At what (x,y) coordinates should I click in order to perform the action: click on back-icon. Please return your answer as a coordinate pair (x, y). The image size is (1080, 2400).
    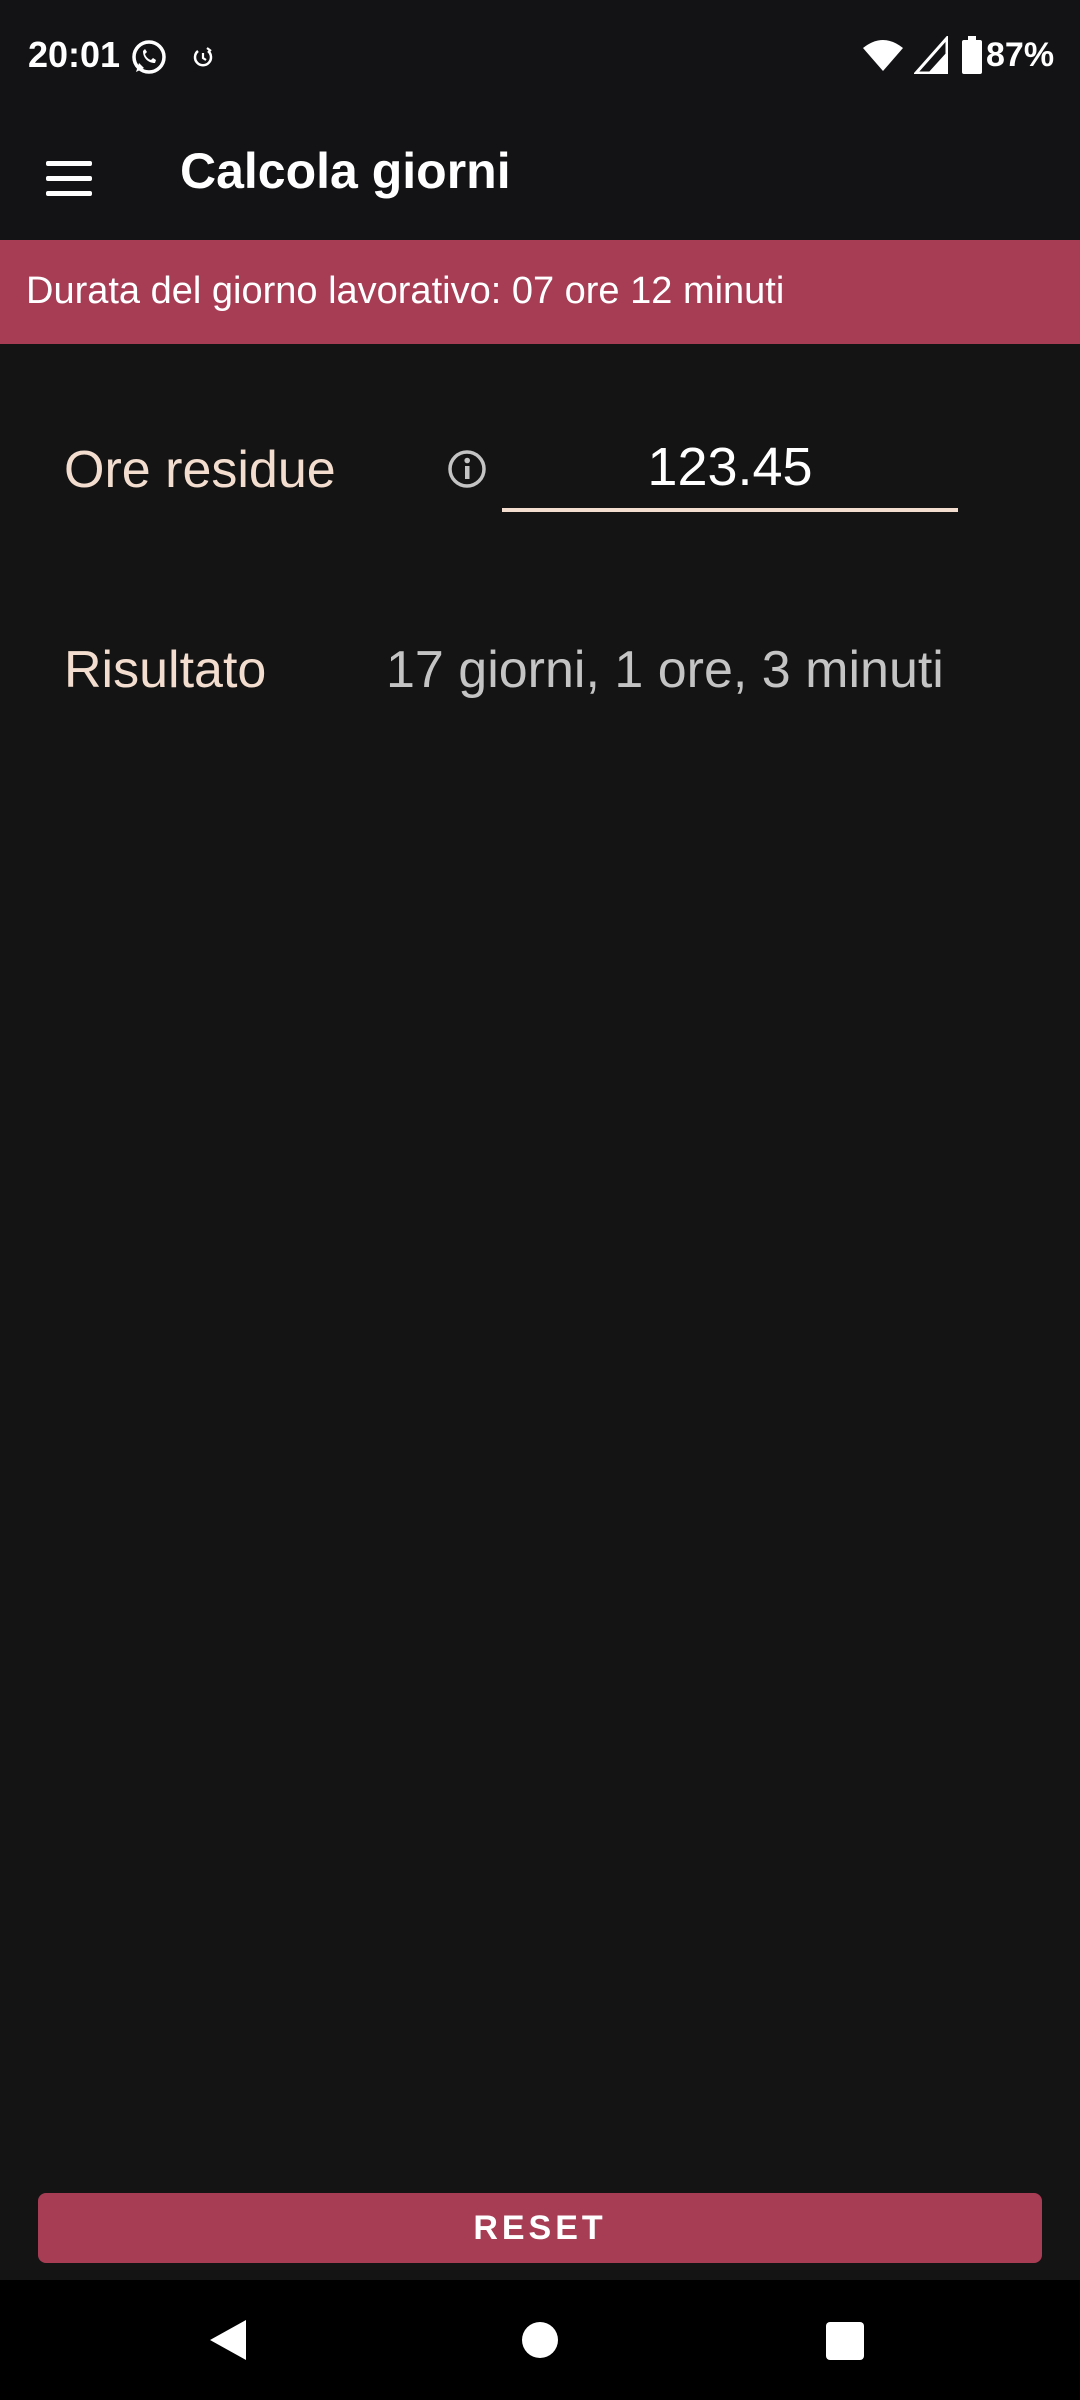
    Looking at the image, I should click on (228, 2340).